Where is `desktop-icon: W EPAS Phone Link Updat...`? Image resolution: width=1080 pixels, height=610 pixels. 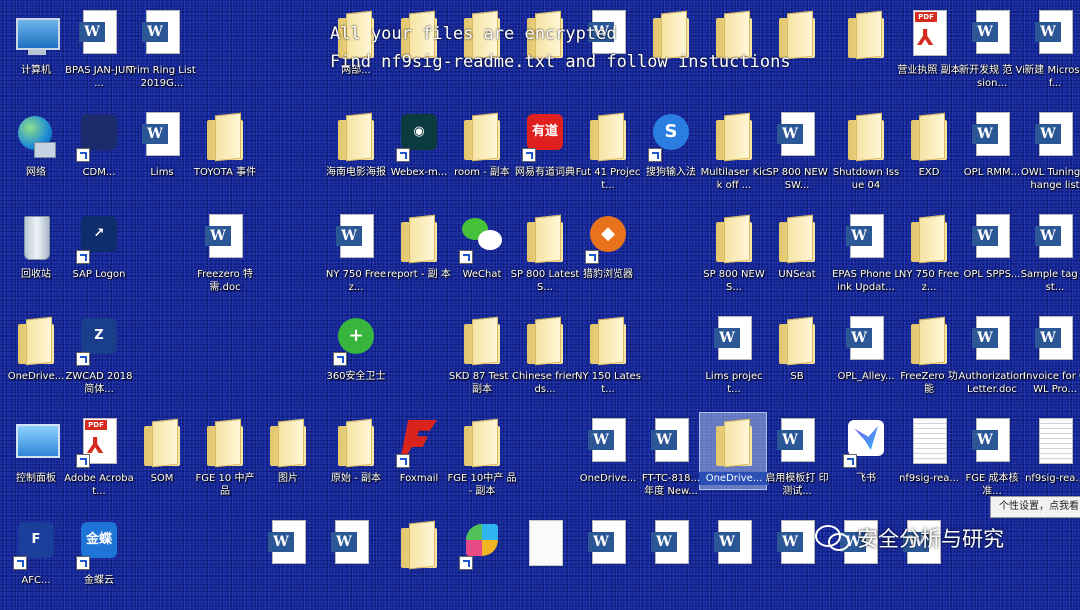
desktop-icon: W EPAS Phone Link Updat... is located at coordinates (866, 256).